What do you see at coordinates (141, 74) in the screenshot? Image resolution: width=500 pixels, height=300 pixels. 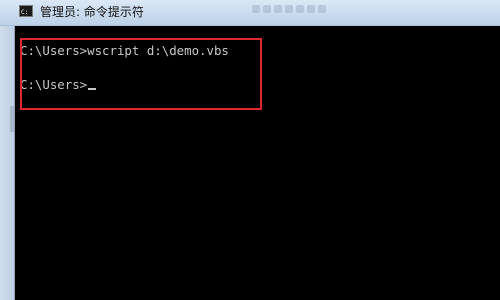 I see `red-highlight-box` at bounding box center [141, 74].